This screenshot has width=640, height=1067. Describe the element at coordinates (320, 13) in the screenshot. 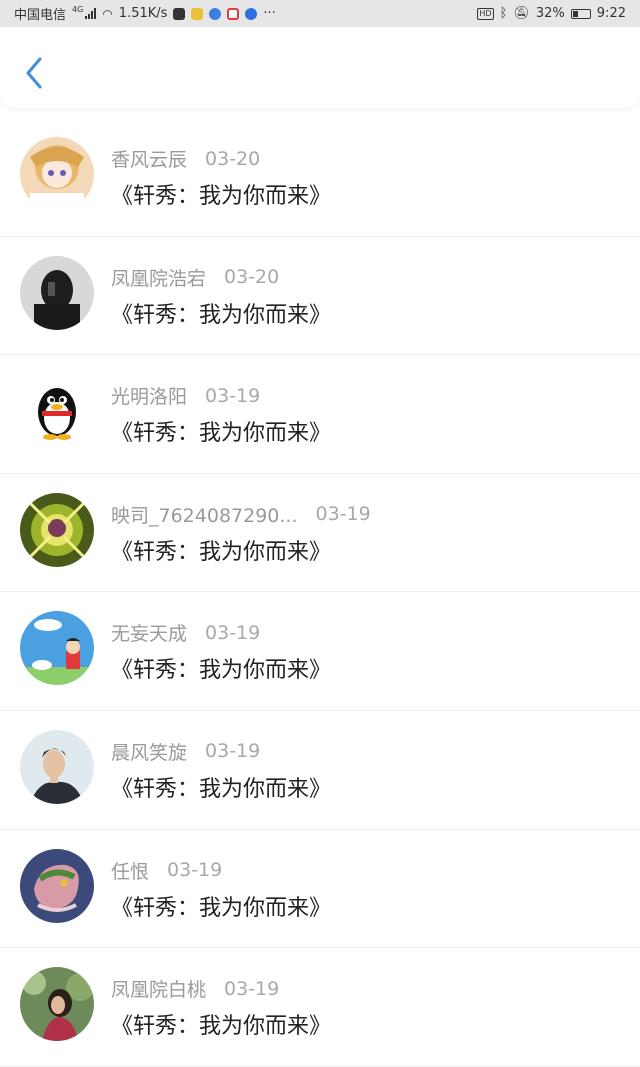

I see `status-bar: 中国电信 4G ◠ 1.51K/s ··· HD ᛒ 🔕︎ 32% 9:22` at that location.